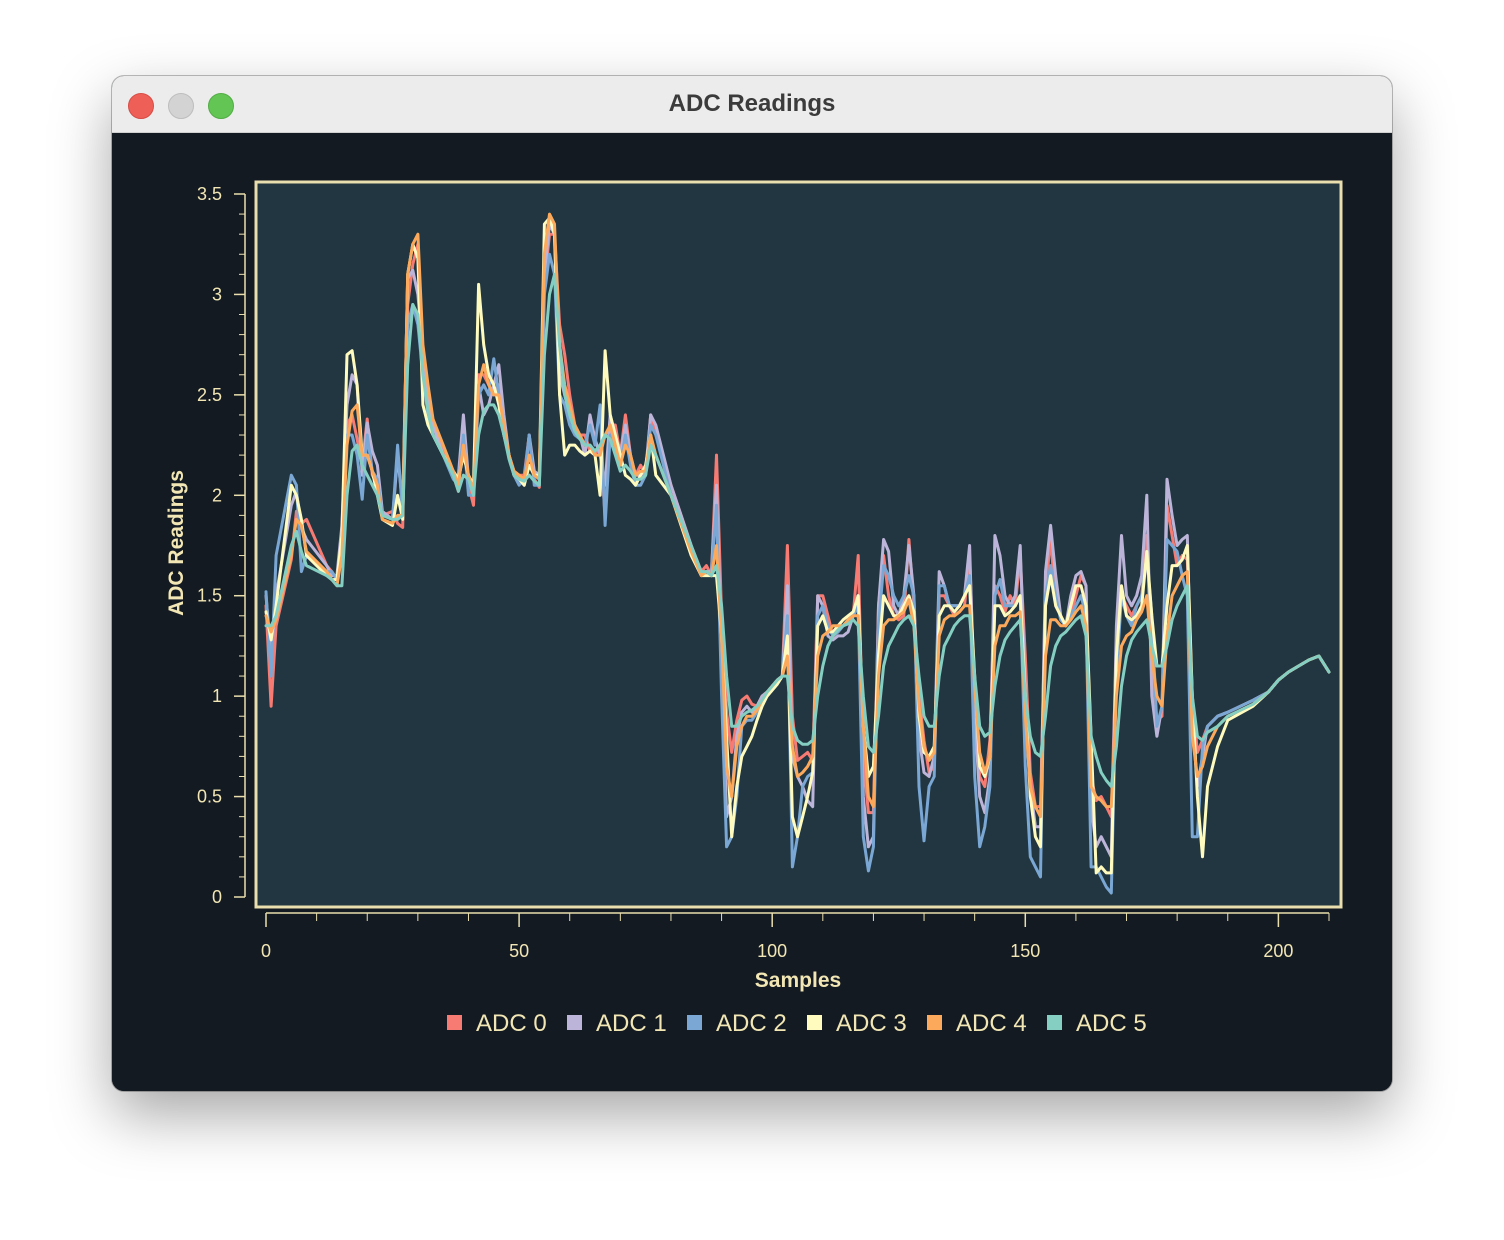 The height and width of the screenshot is (1240, 1504). What do you see at coordinates (209, 194) in the screenshot?
I see `y-tick-label: 3.5` at bounding box center [209, 194].